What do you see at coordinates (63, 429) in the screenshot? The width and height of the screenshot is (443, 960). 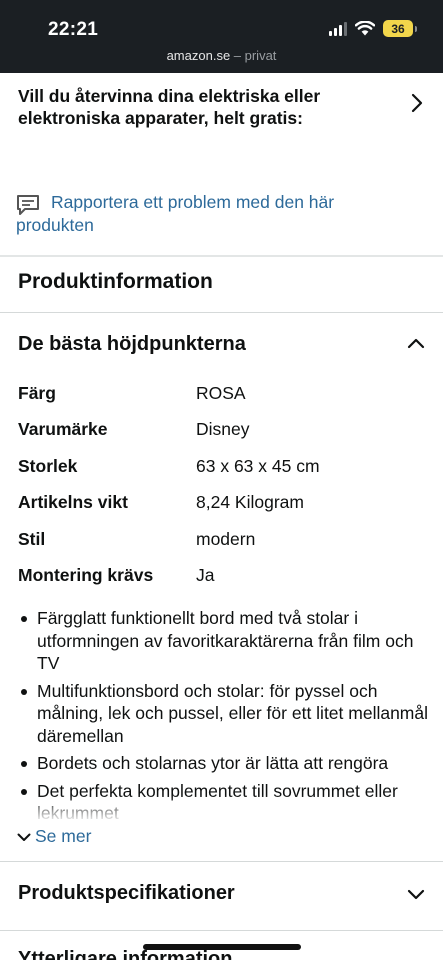 I see `spec-key: Varumärke` at bounding box center [63, 429].